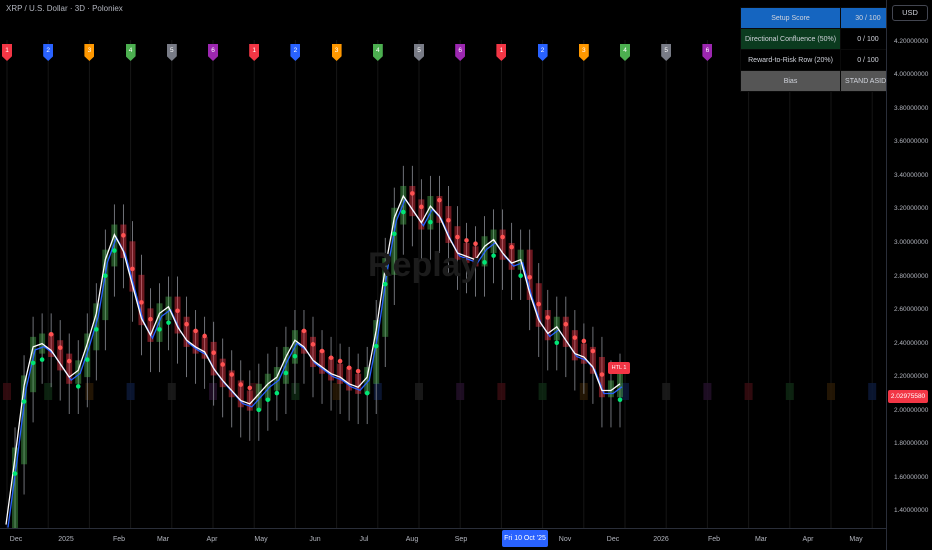  I want to click on price-tick-label: 2.60000000, so click(911, 310).